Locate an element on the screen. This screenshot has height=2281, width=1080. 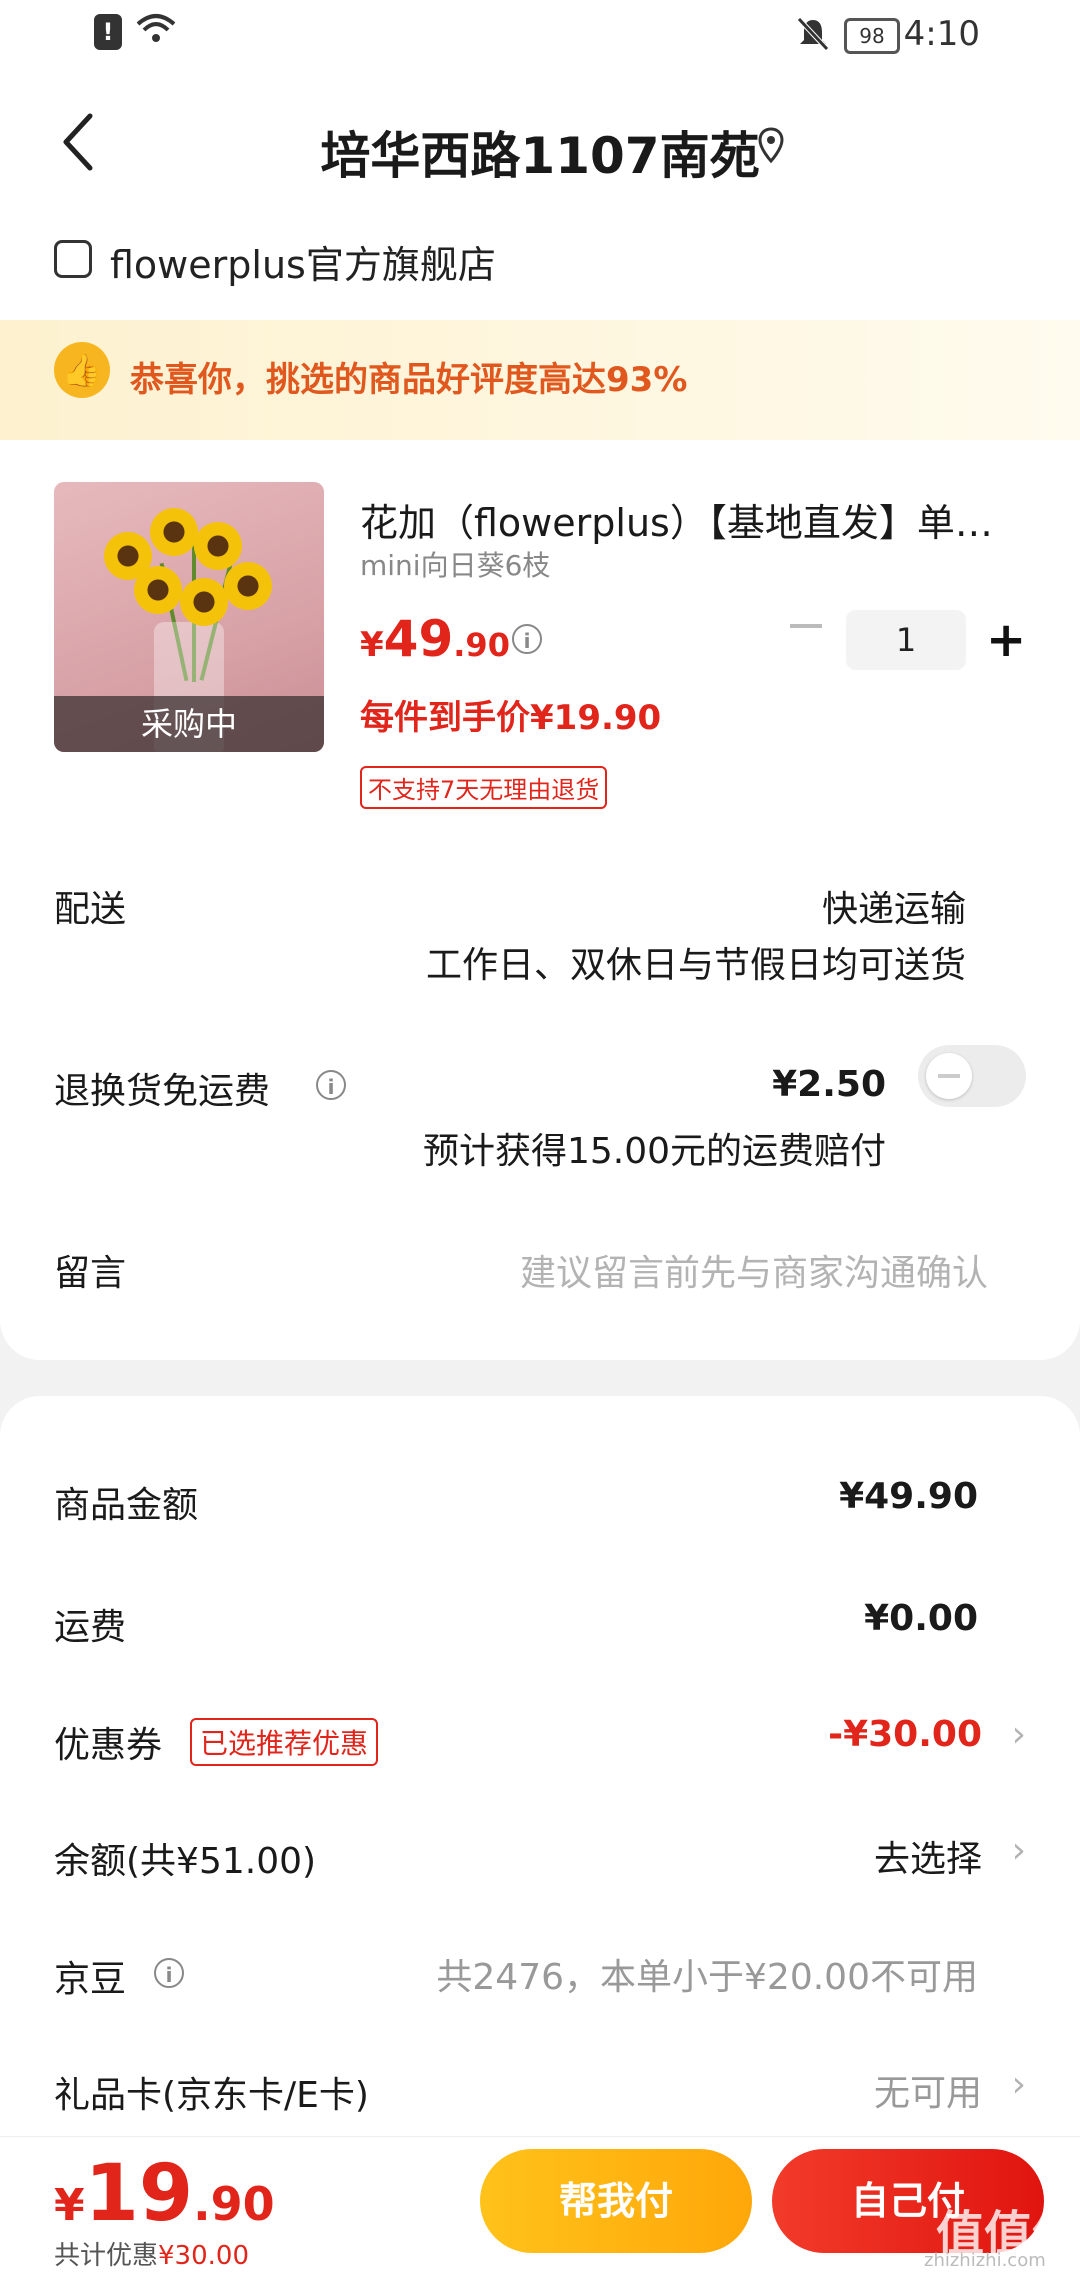
return-insurance-label: 退换货免运费 is located at coordinates (162, 1091).